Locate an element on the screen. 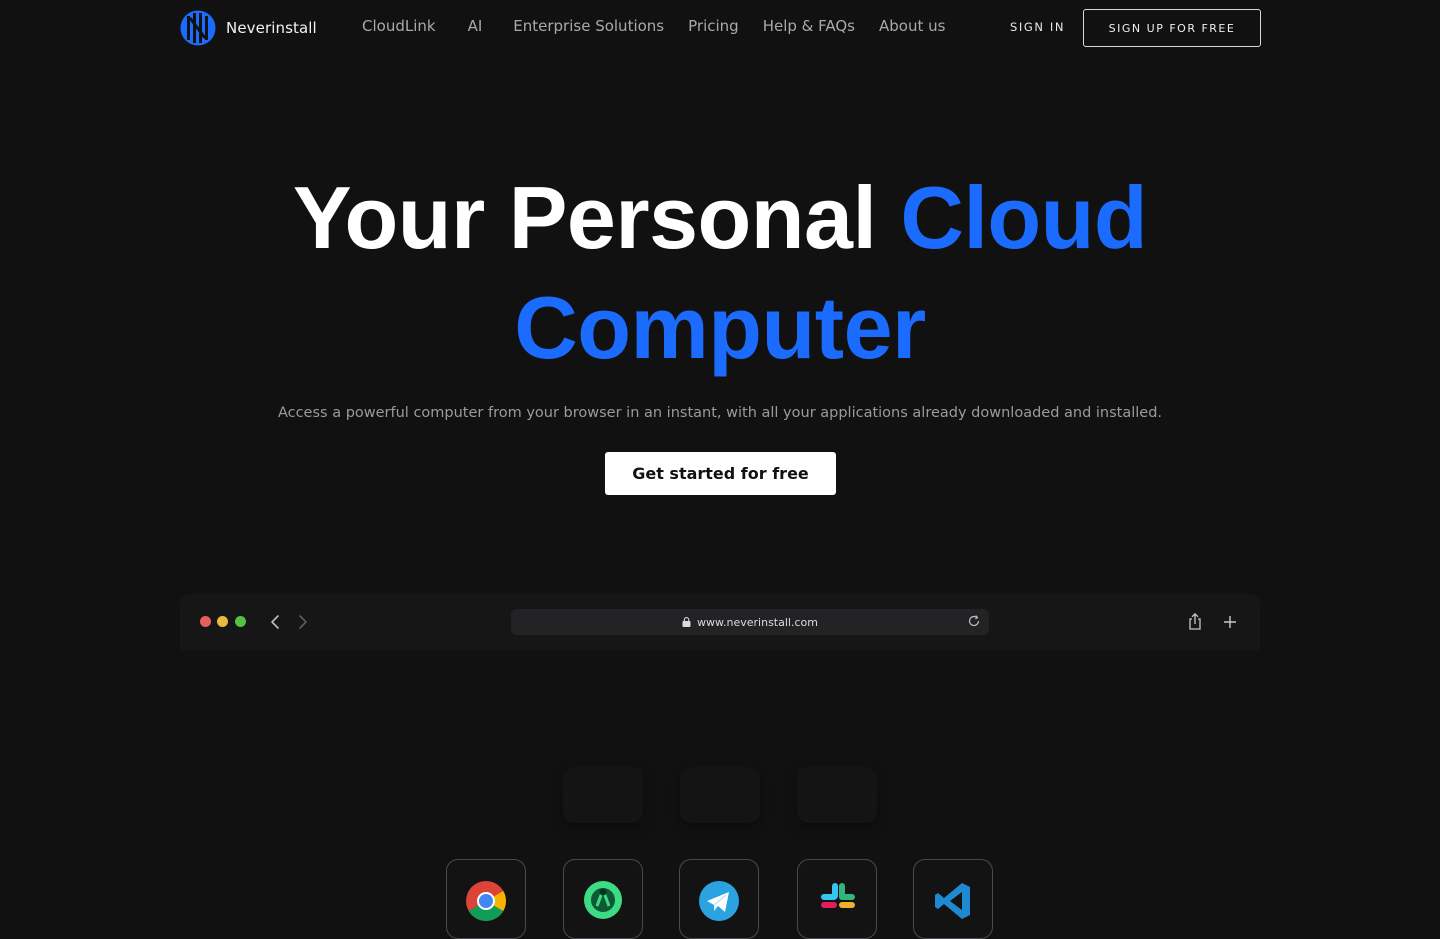 Image resolution: width=1440 pixels, height=939 pixels. sign-in-link: SIGN IN is located at coordinates (1037, 27).